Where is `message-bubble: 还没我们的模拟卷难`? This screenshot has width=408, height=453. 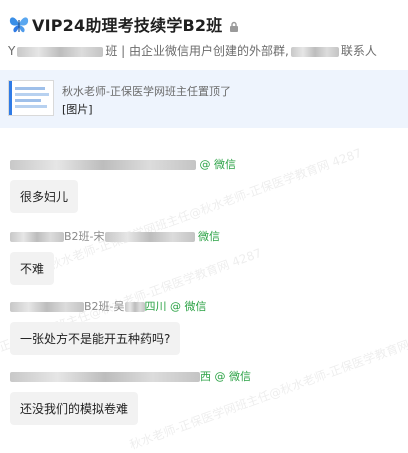
message-bubble: 还没我们的模拟卷难 is located at coordinates (74, 408).